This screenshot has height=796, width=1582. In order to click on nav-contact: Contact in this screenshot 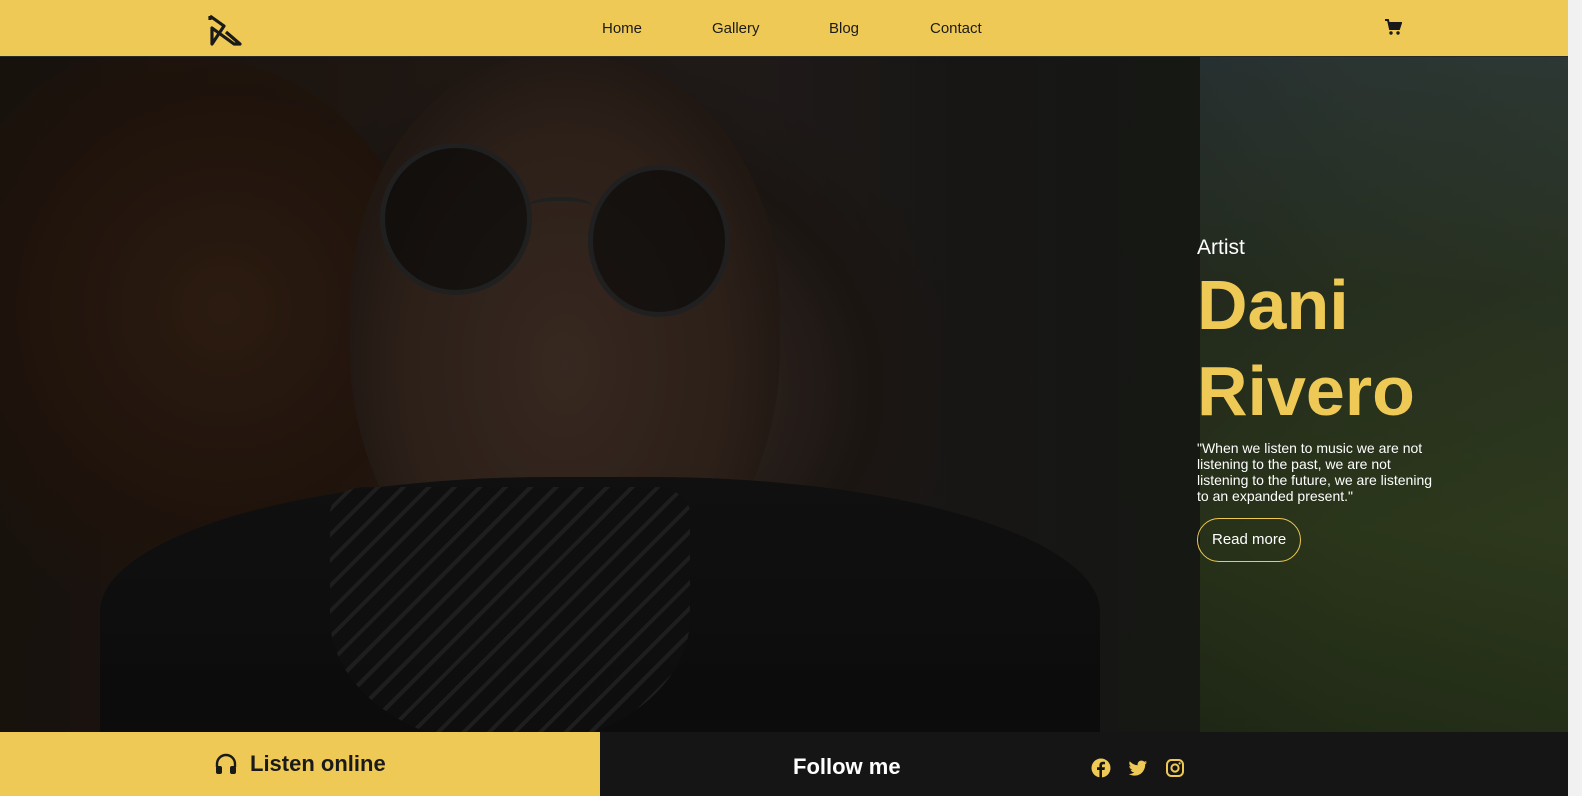, I will do `click(956, 28)`.